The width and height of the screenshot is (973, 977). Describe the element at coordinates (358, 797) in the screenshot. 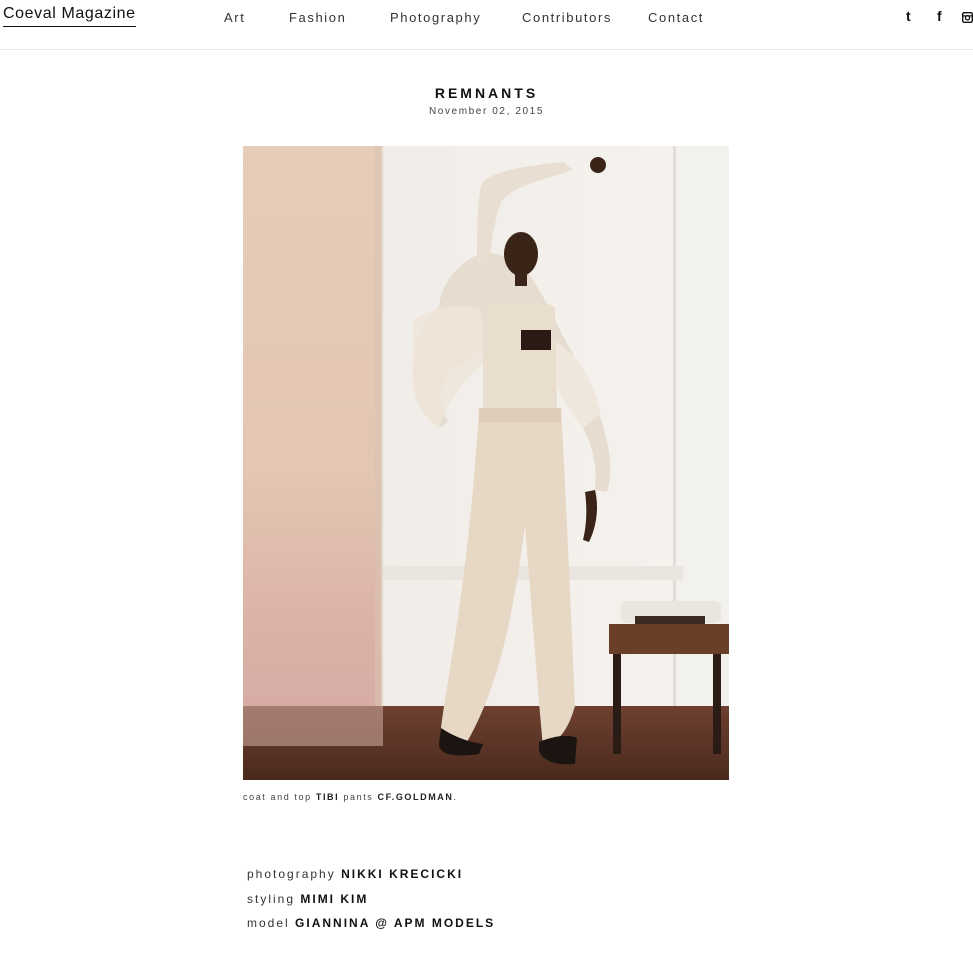

I see `caption-mid: pants` at that location.